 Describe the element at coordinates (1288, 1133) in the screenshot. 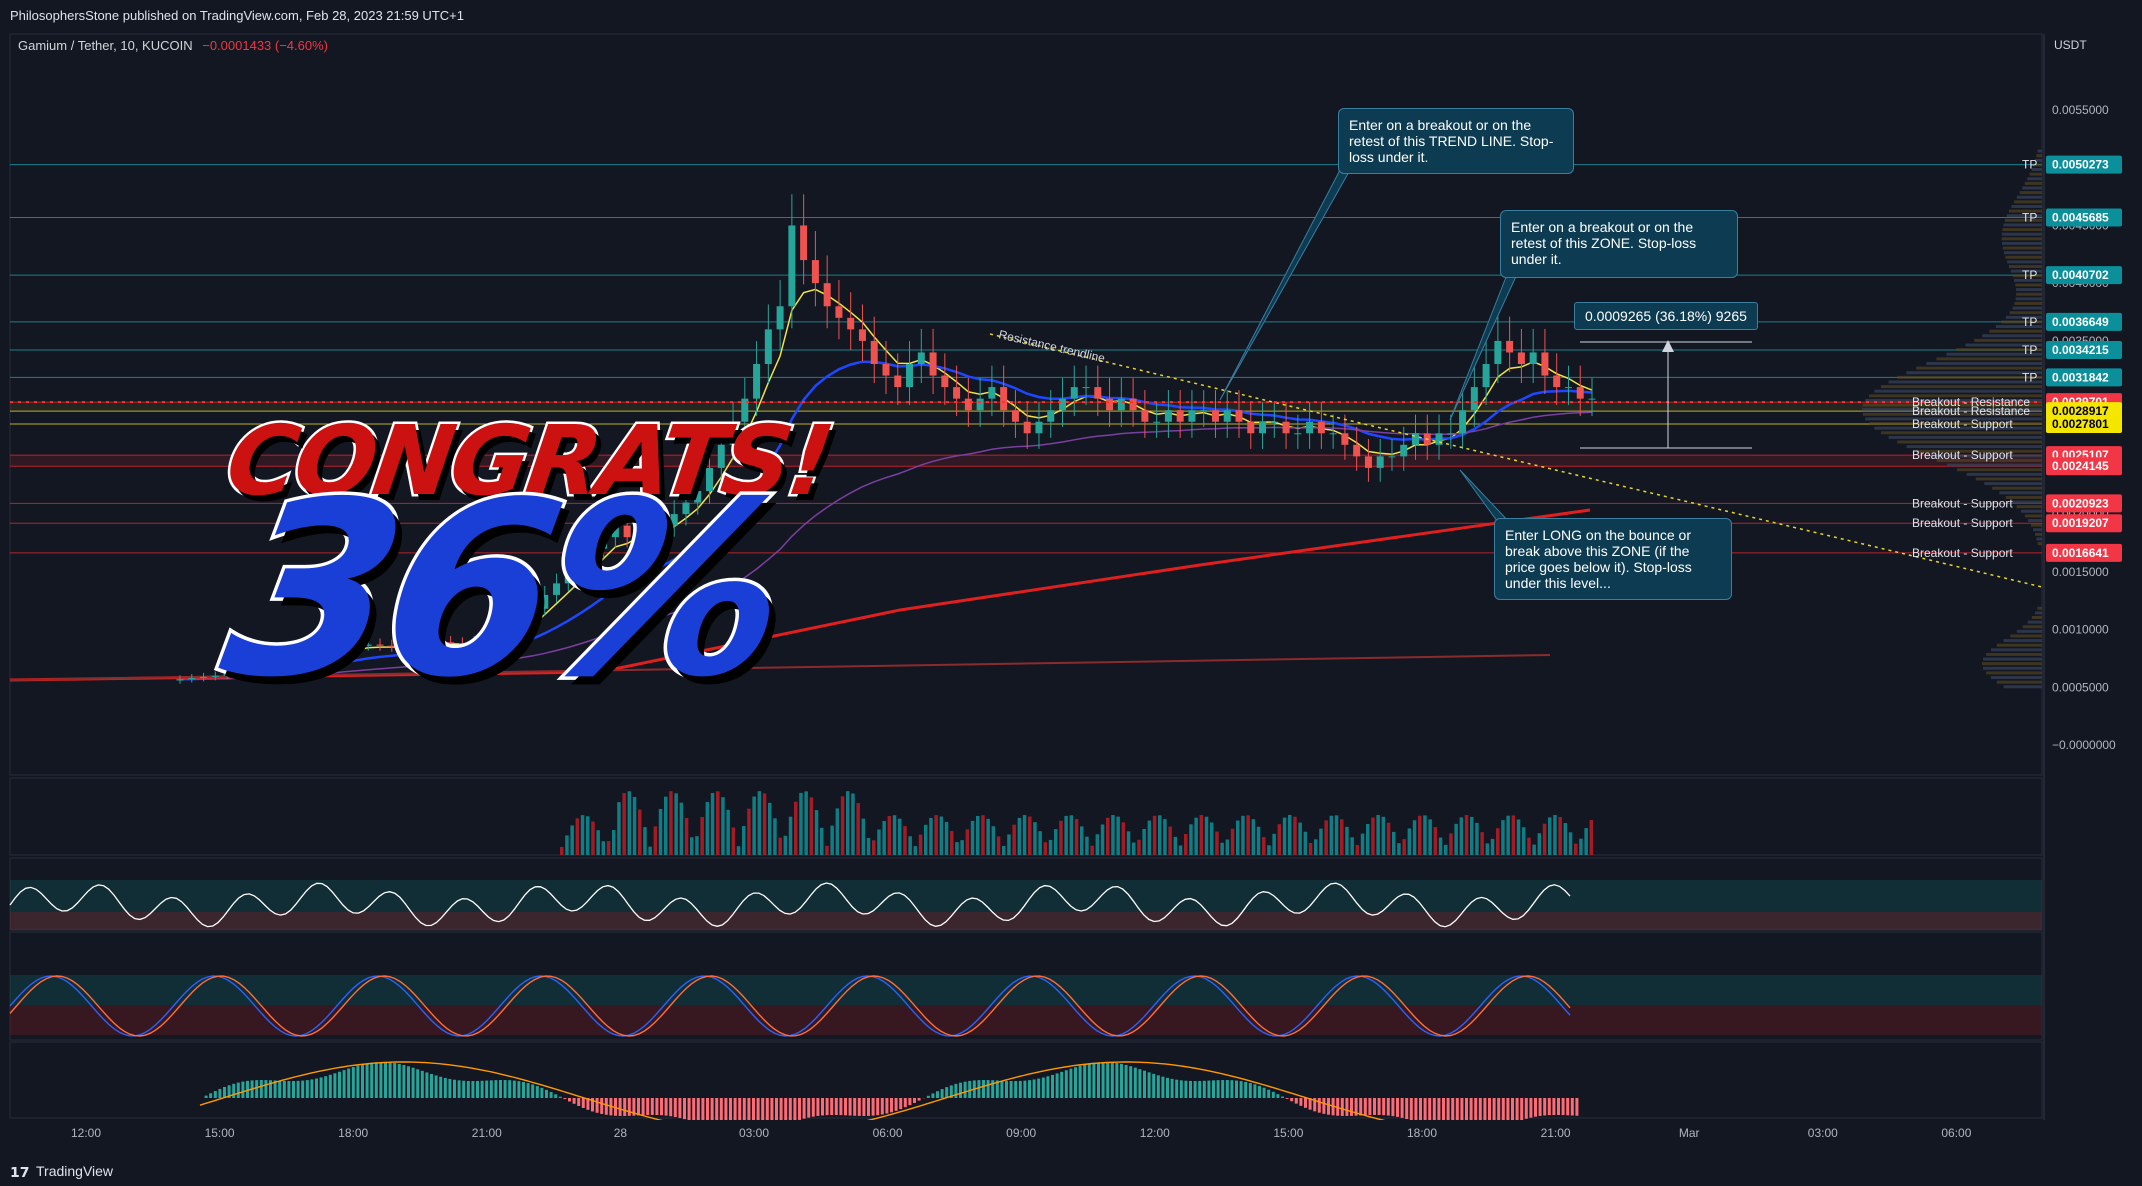

I see `time-tick: 15:00` at that location.